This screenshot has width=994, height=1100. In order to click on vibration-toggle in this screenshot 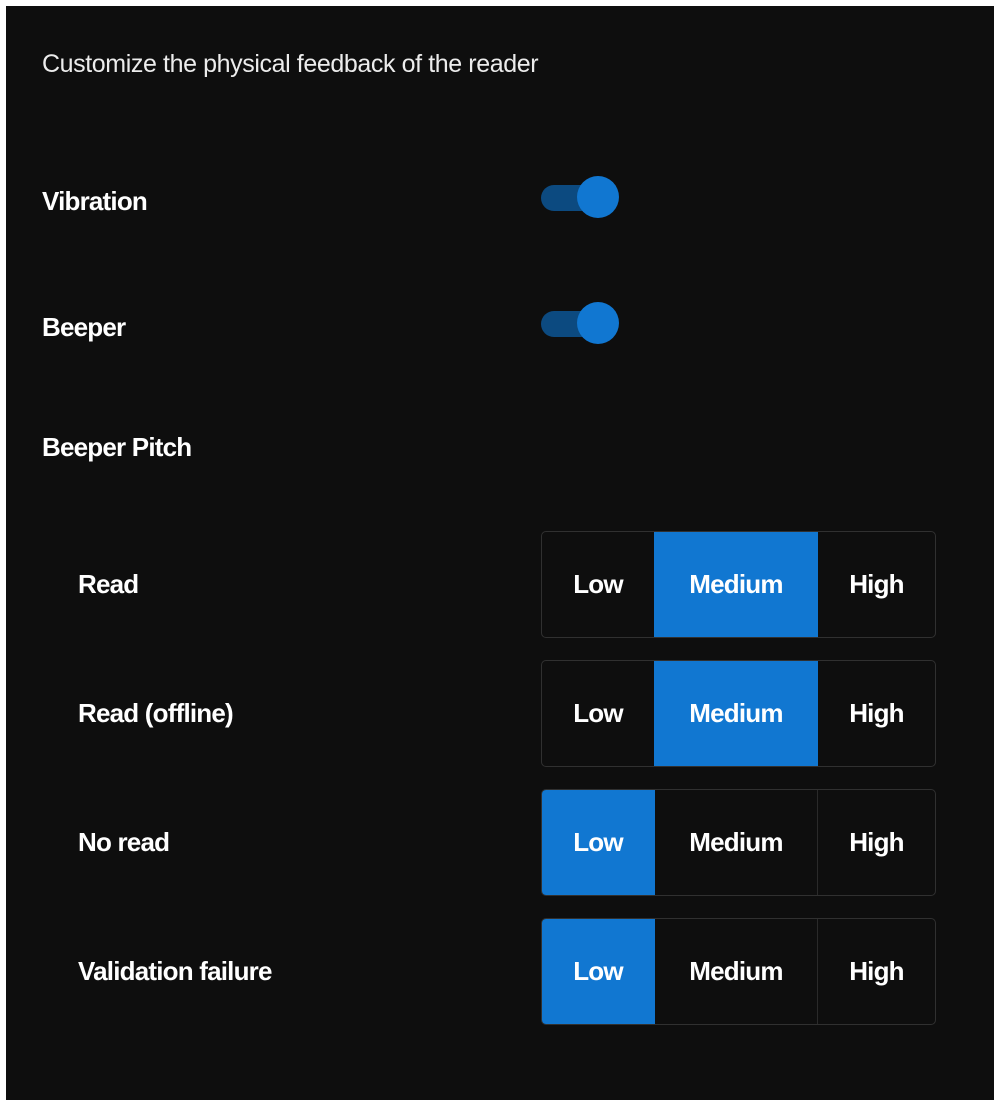, I will do `click(581, 198)`.